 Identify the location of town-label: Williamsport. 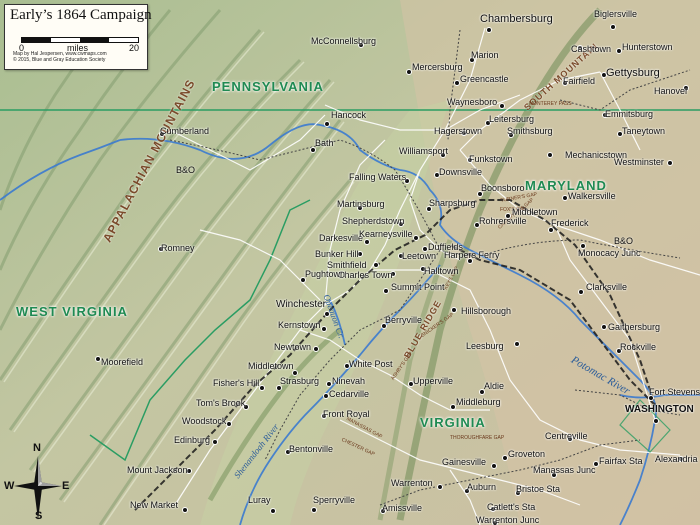
(424, 151).